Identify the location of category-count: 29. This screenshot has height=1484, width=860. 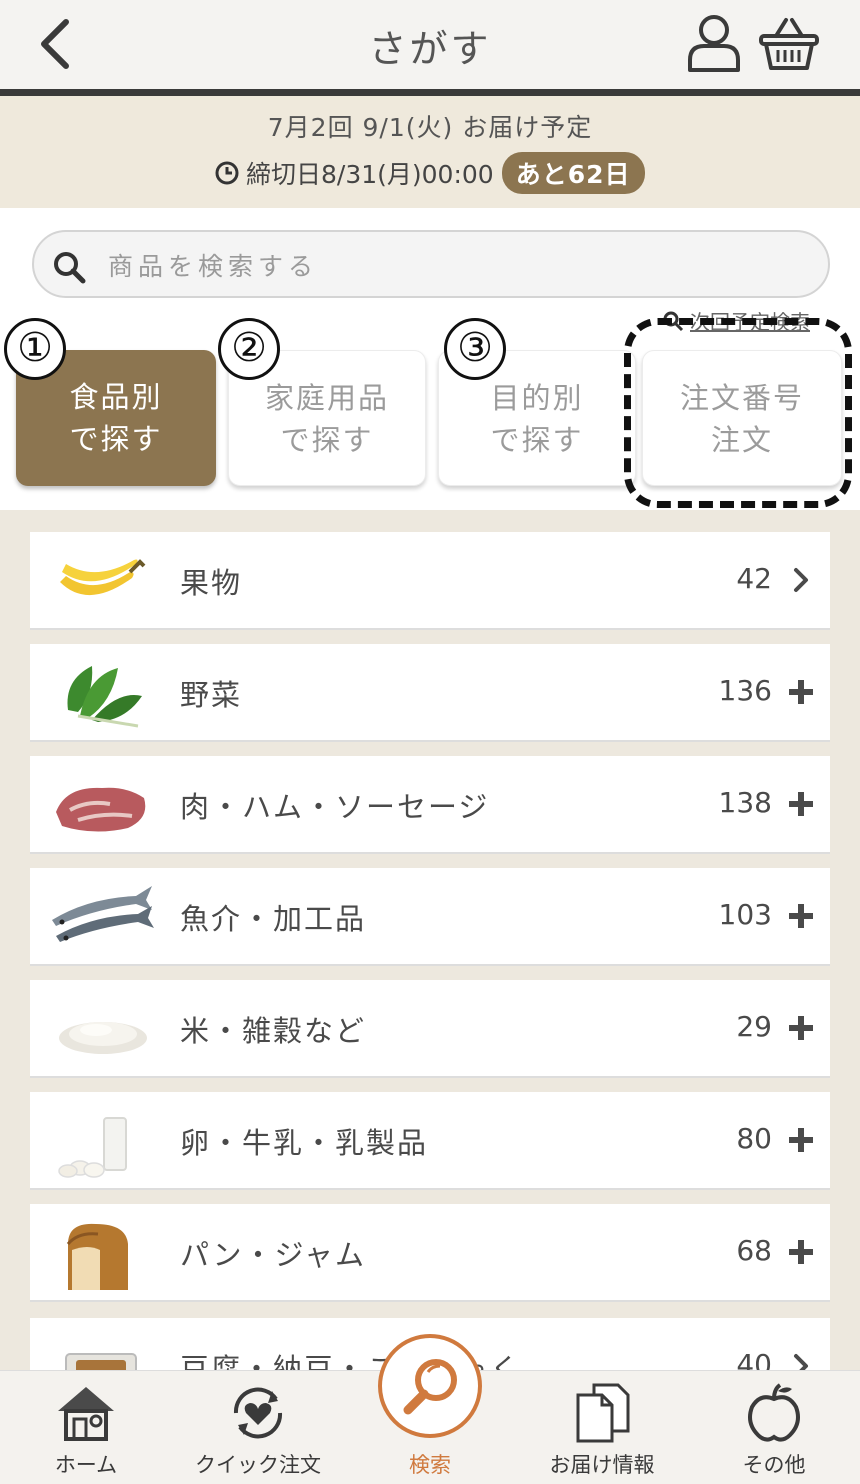
(754, 1026).